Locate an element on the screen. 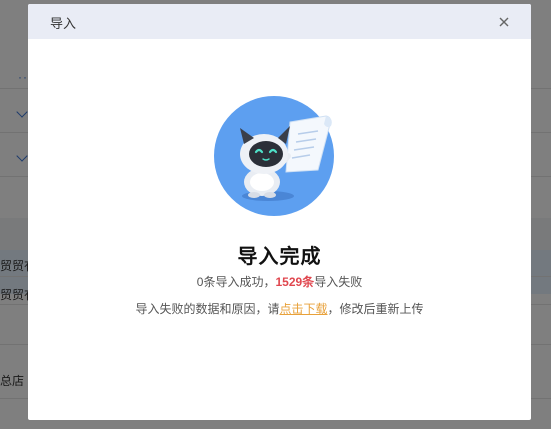 Image resolution: width=551 pixels, height=429 pixels. close-icon is located at coordinates (504, 22).